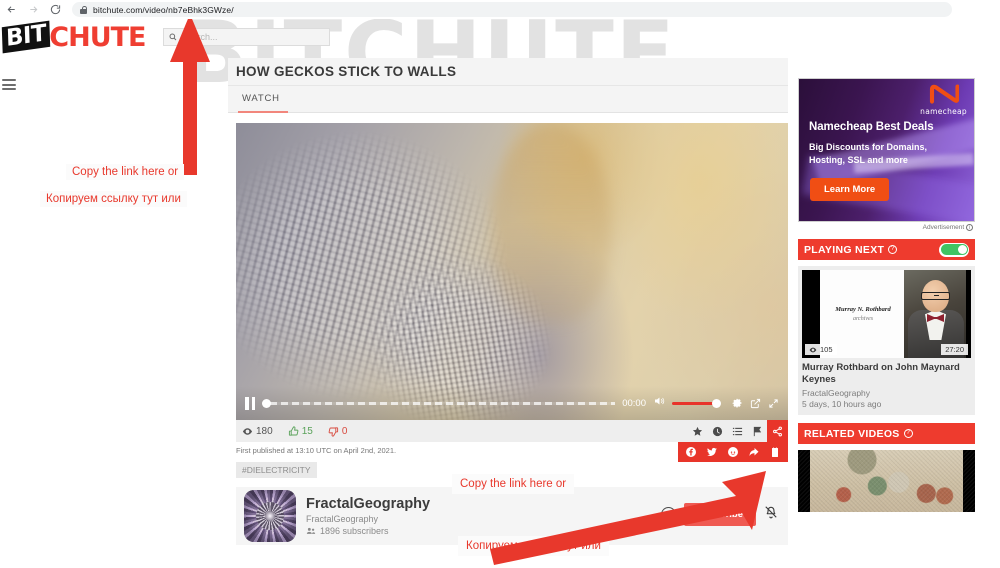 The width and height of the screenshot is (1000, 568). I want to click on portrait-glasses, so click(935, 296).